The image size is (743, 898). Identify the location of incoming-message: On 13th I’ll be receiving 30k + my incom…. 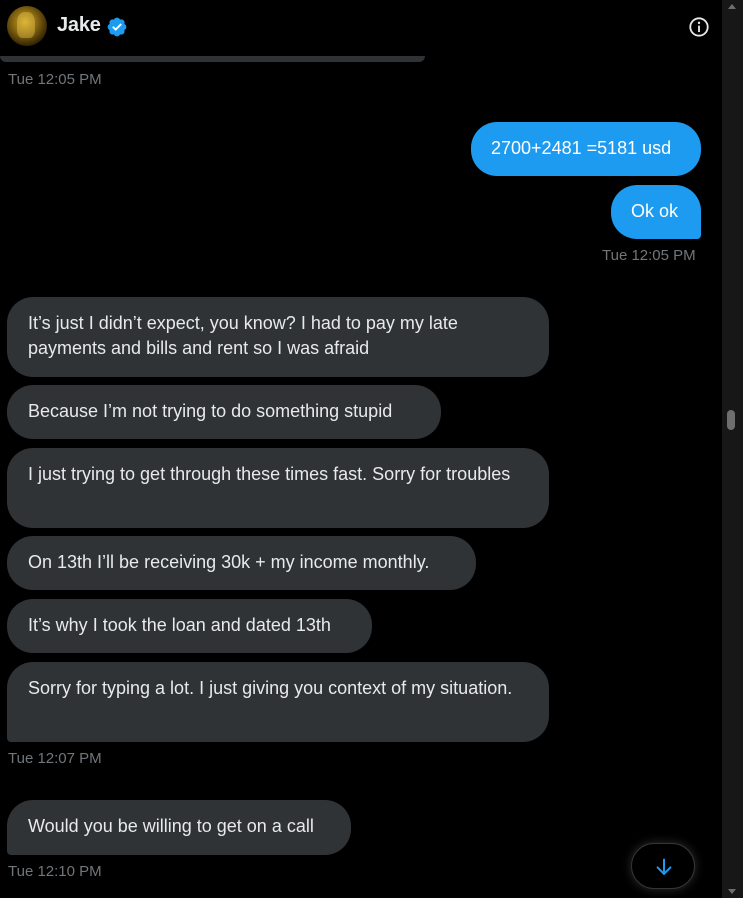
(241, 563).